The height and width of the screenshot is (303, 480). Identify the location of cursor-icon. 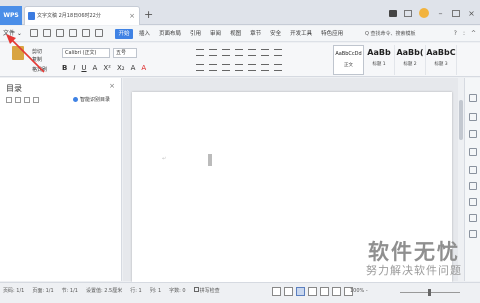
(473, 117).